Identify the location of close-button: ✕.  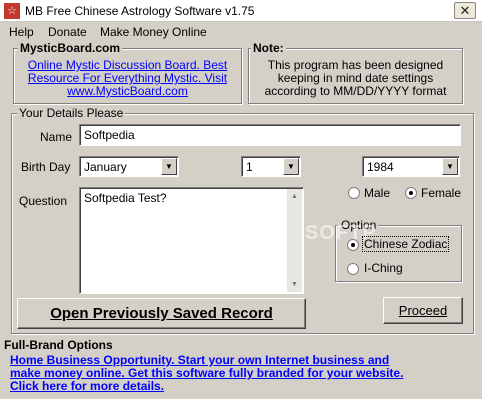
(465, 10).